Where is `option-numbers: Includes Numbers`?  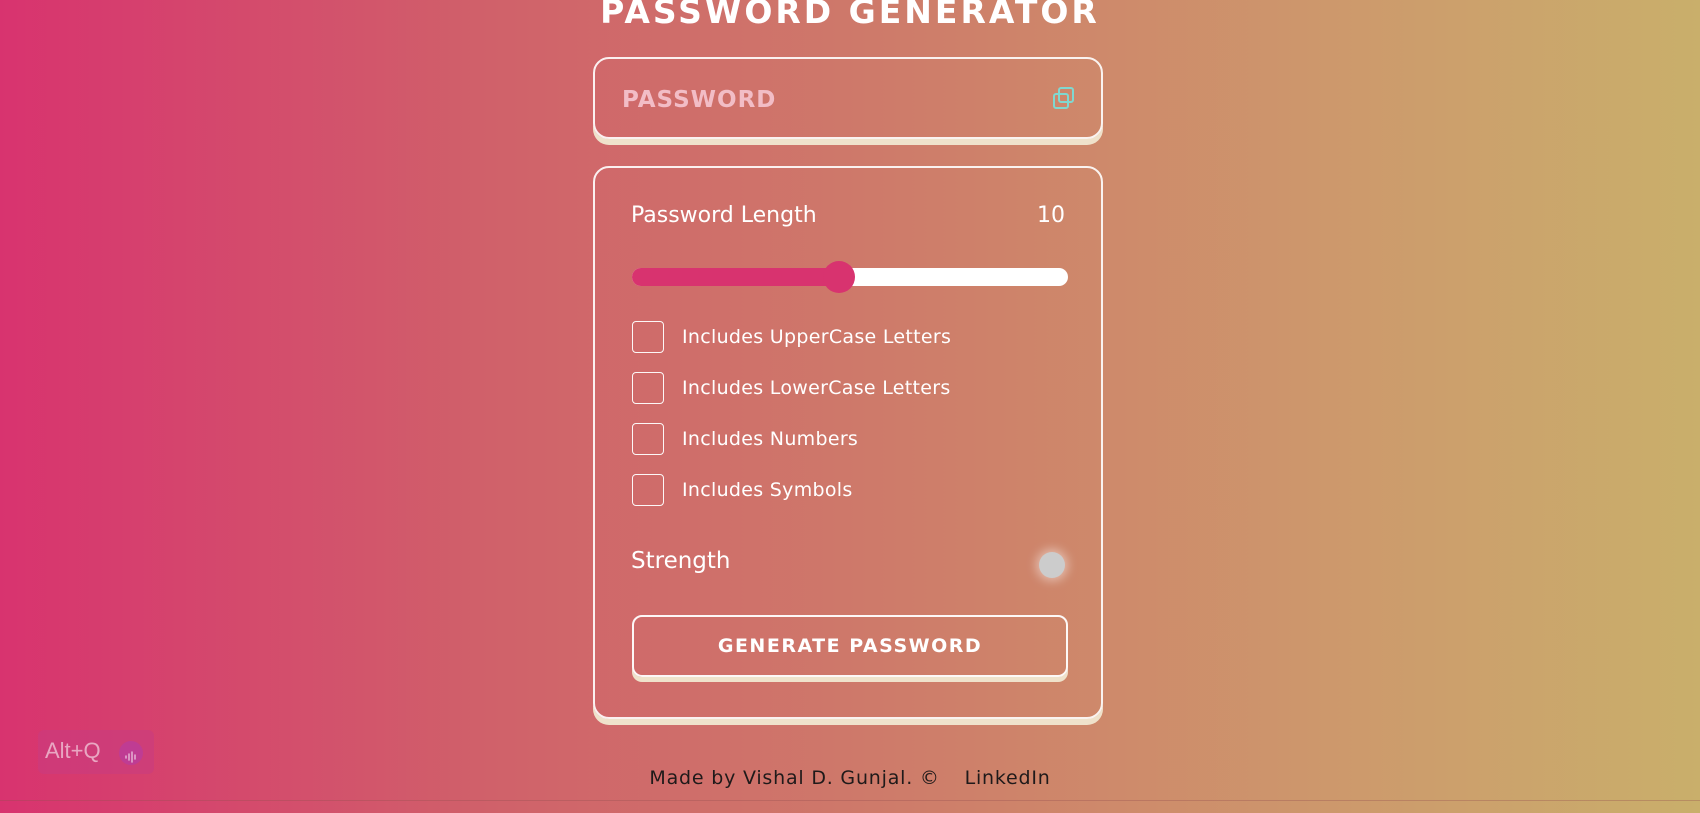
option-numbers: Includes Numbers is located at coordinates (745, 439).